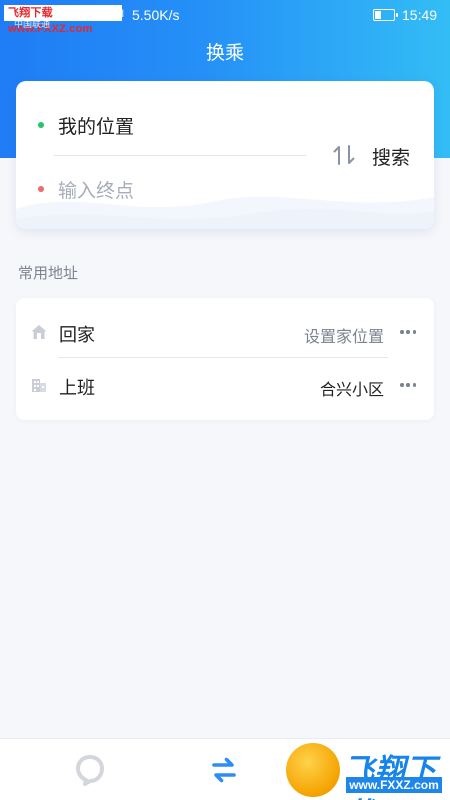  I want to click on swap-direction-icon, so click(344, 155).